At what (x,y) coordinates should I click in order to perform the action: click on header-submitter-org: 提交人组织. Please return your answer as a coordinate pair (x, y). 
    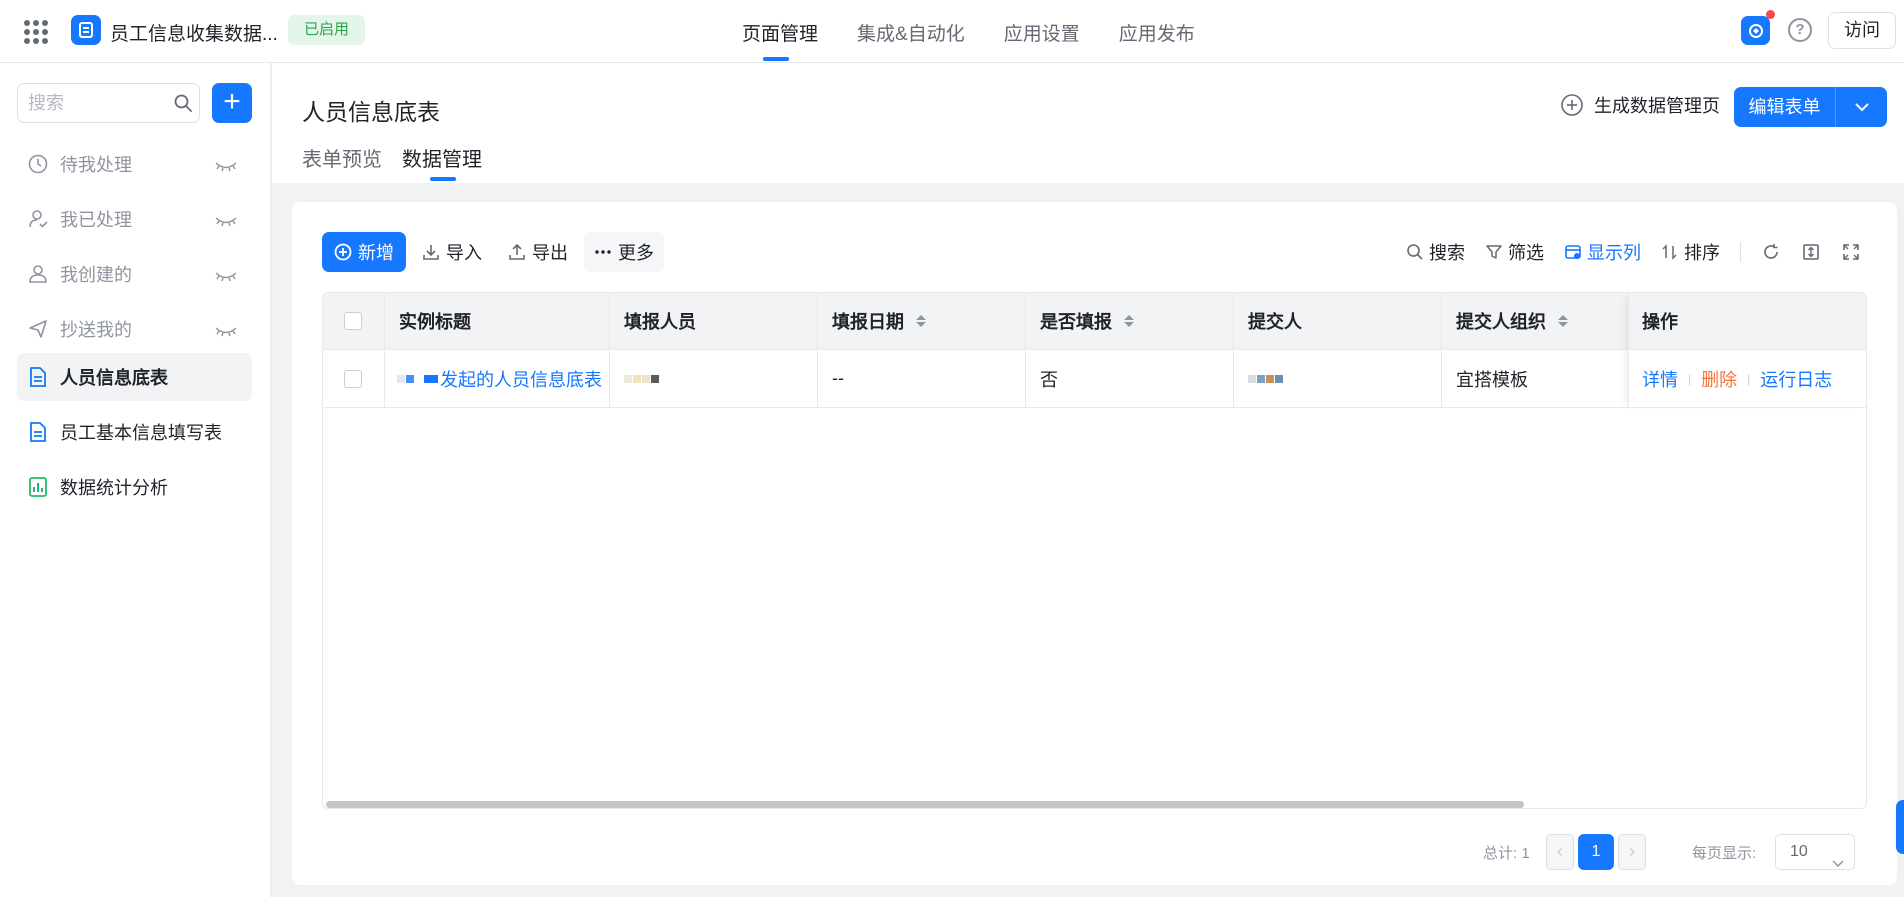
    Looking at the image, I should click on (1535, 321).